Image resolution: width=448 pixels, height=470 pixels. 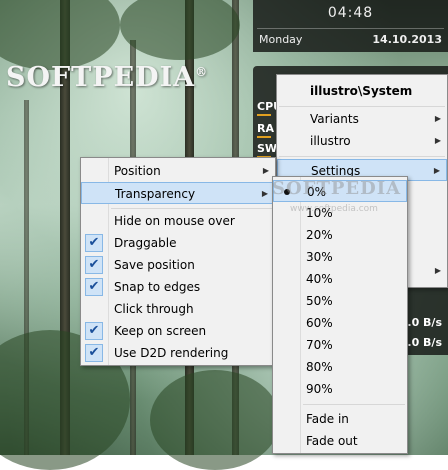 What do you see at coordinates (107, 77) in the screenshot?
I see `softpedia-logo: SOFTPEDIA®` at bounding box center [107, 77].